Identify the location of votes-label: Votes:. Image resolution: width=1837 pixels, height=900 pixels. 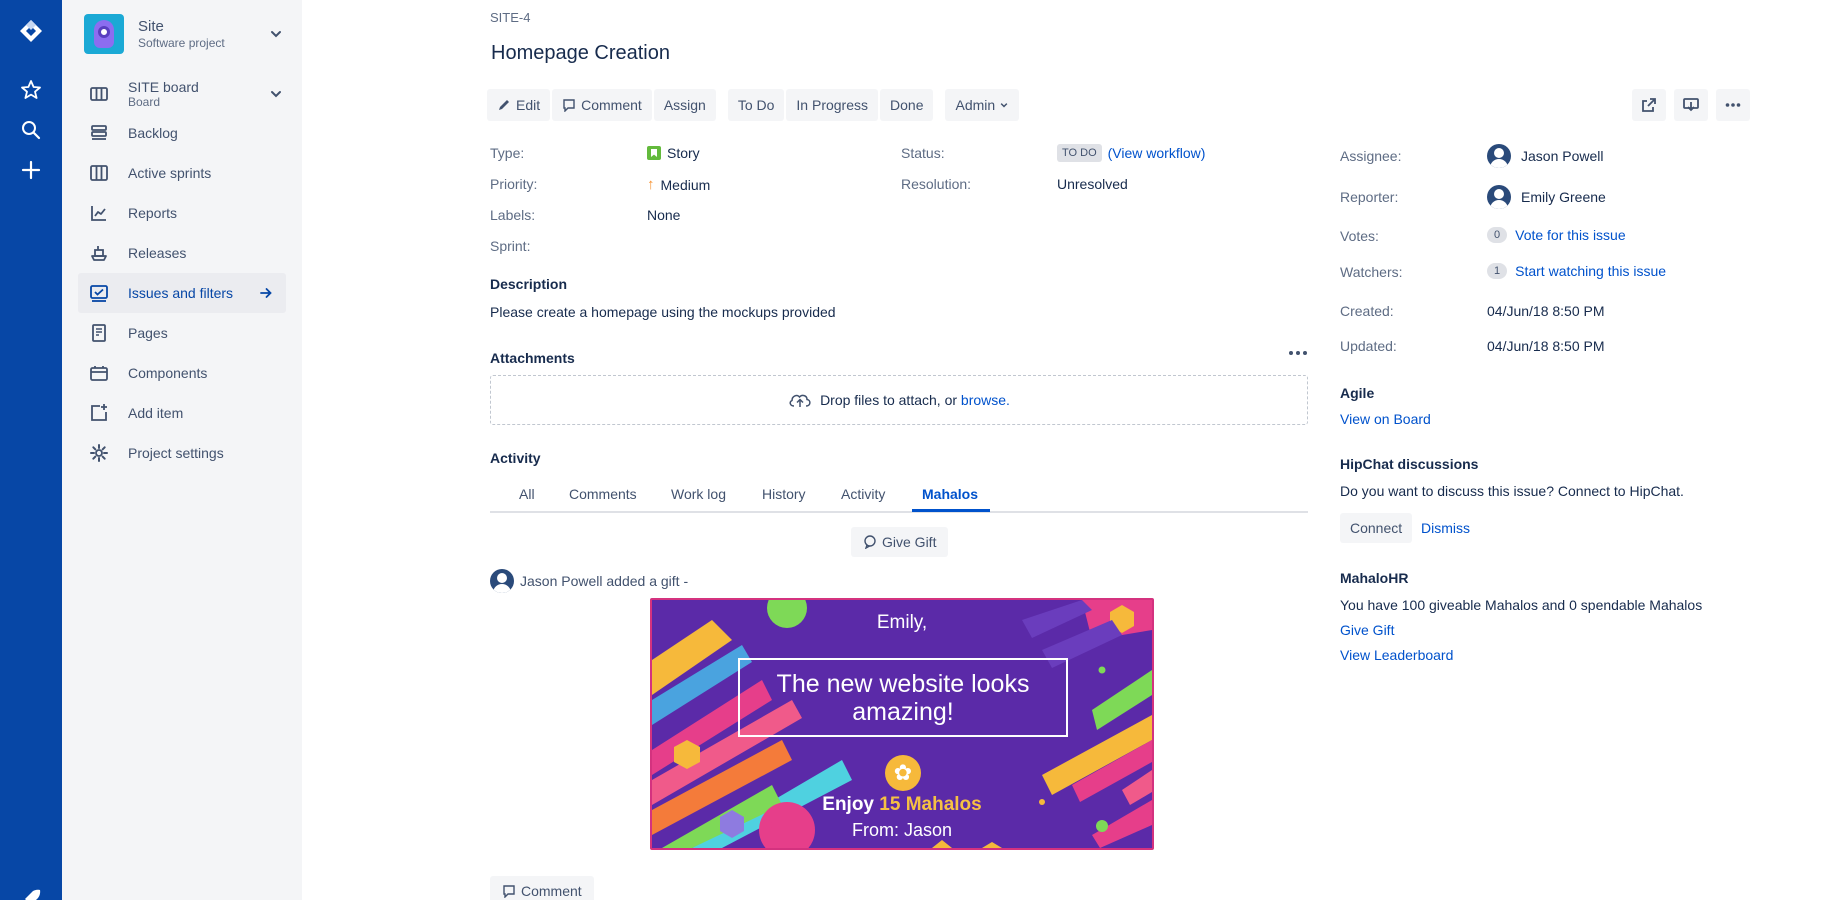
(1359, 236).